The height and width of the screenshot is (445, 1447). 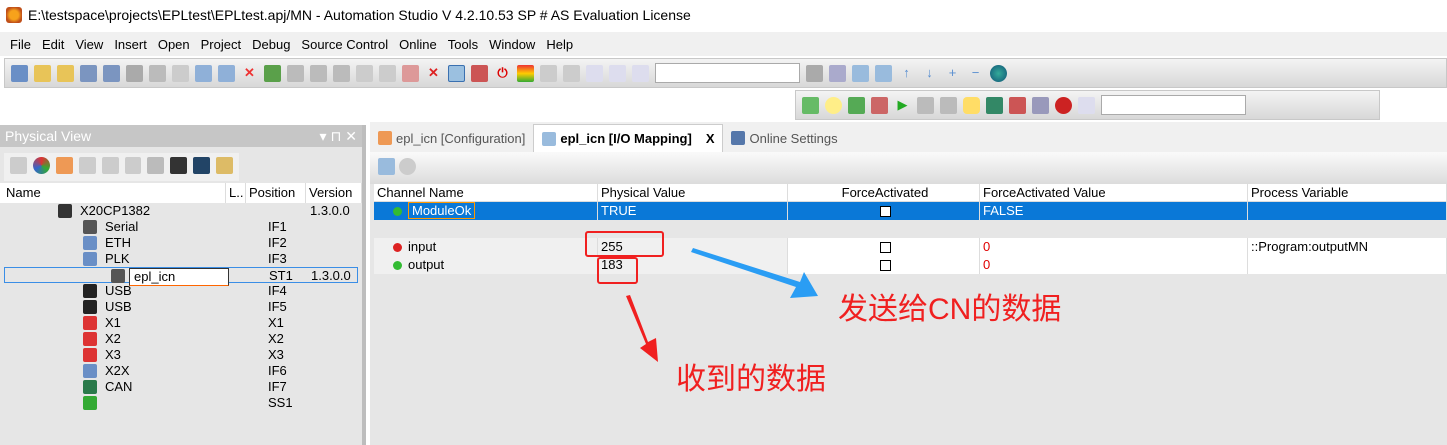 What do you see at coordinates (950, 309) in the screenshot?
I see `annotation-sent: 发送给CN的数据` at bounding box center [950, 309].